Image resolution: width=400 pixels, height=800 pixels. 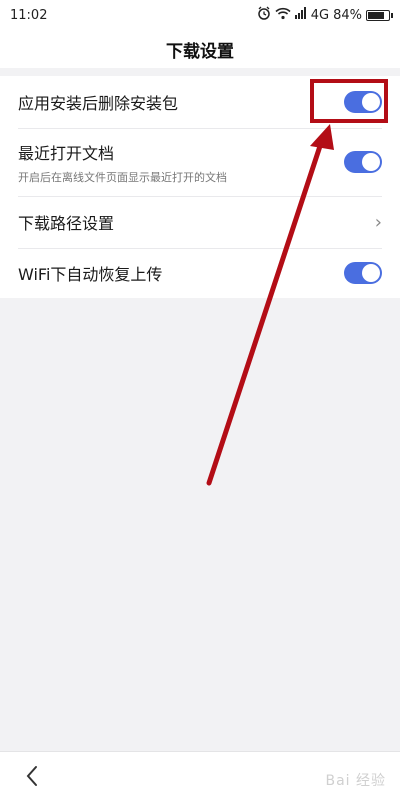 What do you see at coordinates (200, 51) in the screenshot?
I see `page-title: 下载设置` at bounding box center [200, 51].